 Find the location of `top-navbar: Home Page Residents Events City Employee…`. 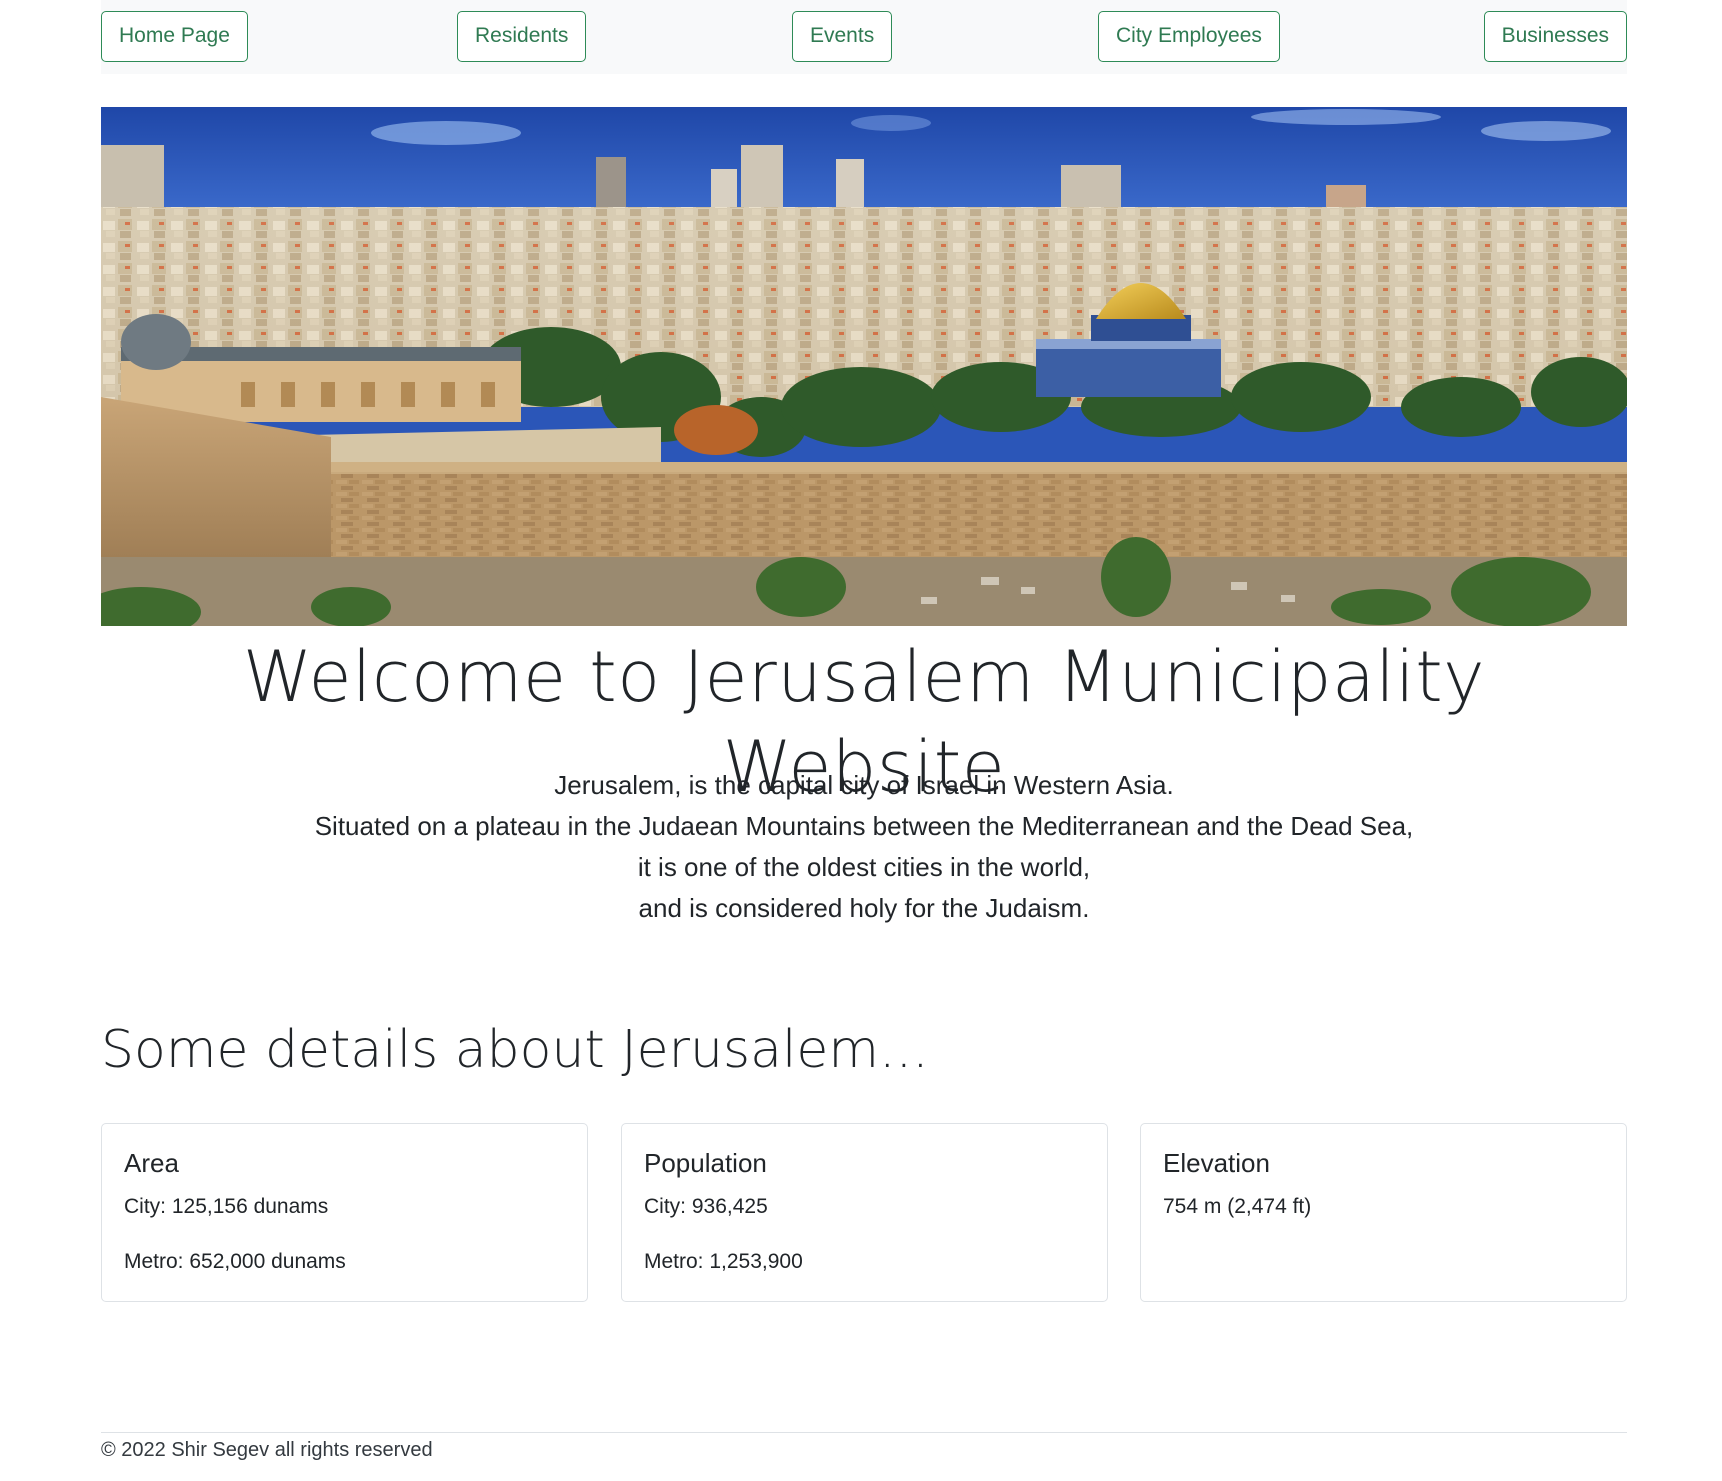

top-navbar: Home Page Residents Events City Employee… is located at coordinates (864, 37).